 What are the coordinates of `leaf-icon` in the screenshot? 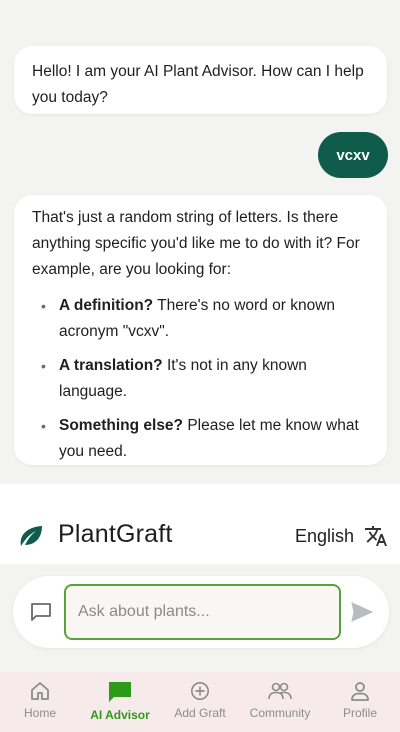 It's located at (31, 536).